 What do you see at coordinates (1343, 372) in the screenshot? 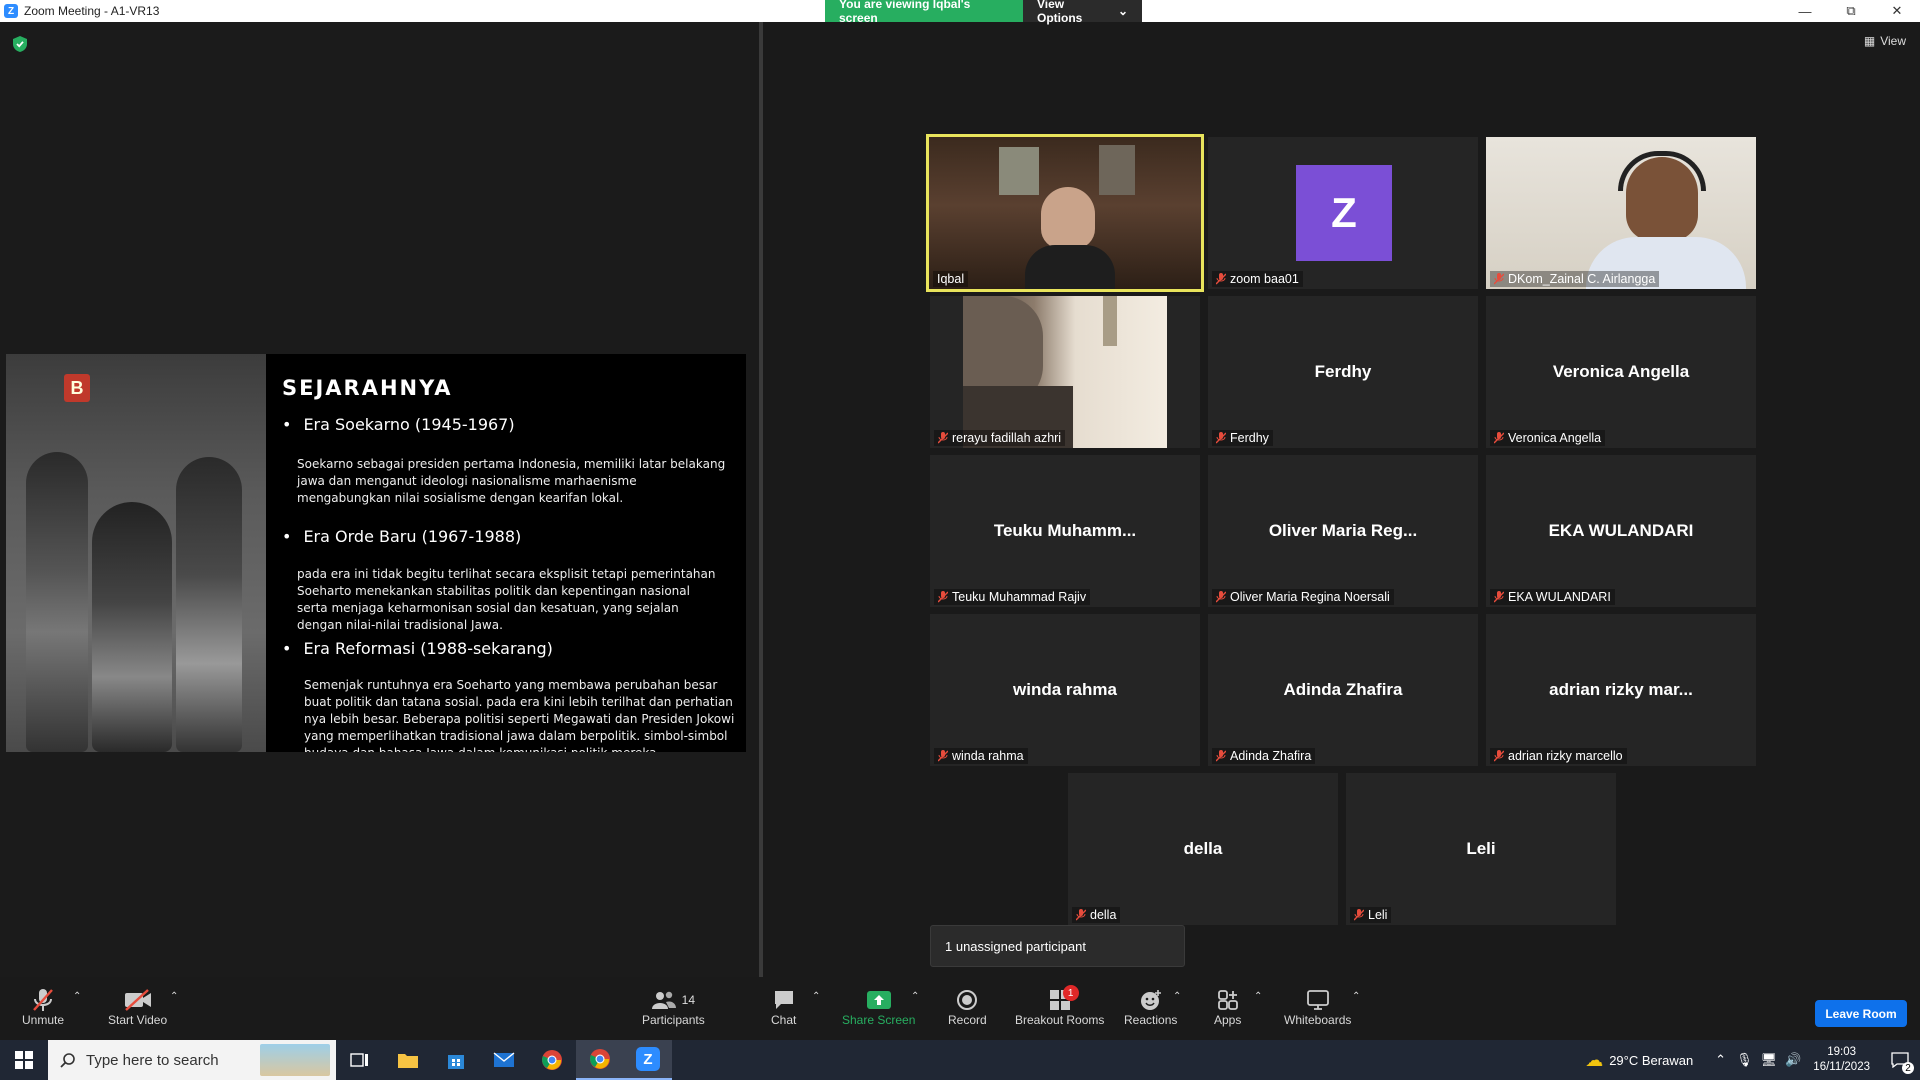
I see `participant-tile: Ferdhy Ferdhy` at bounding box center [1343, 372].